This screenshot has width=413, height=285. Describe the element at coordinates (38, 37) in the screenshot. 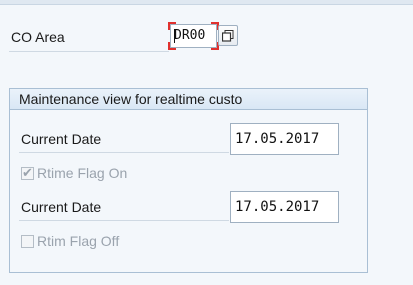

I see `co-area-label: CO Area` at that location.